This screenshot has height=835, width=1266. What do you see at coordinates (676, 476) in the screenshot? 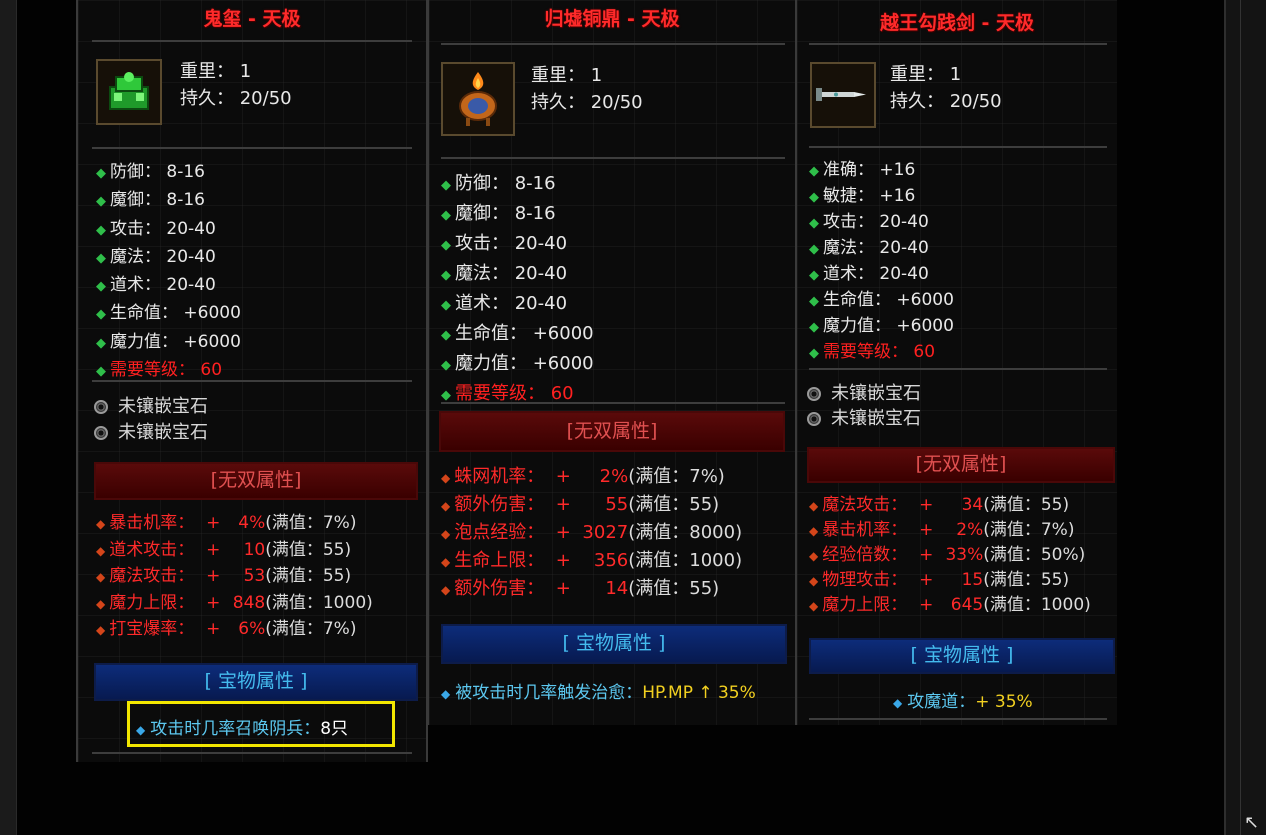
I see `attr-max: (满值：7%)` at bounding box center [676, 476].